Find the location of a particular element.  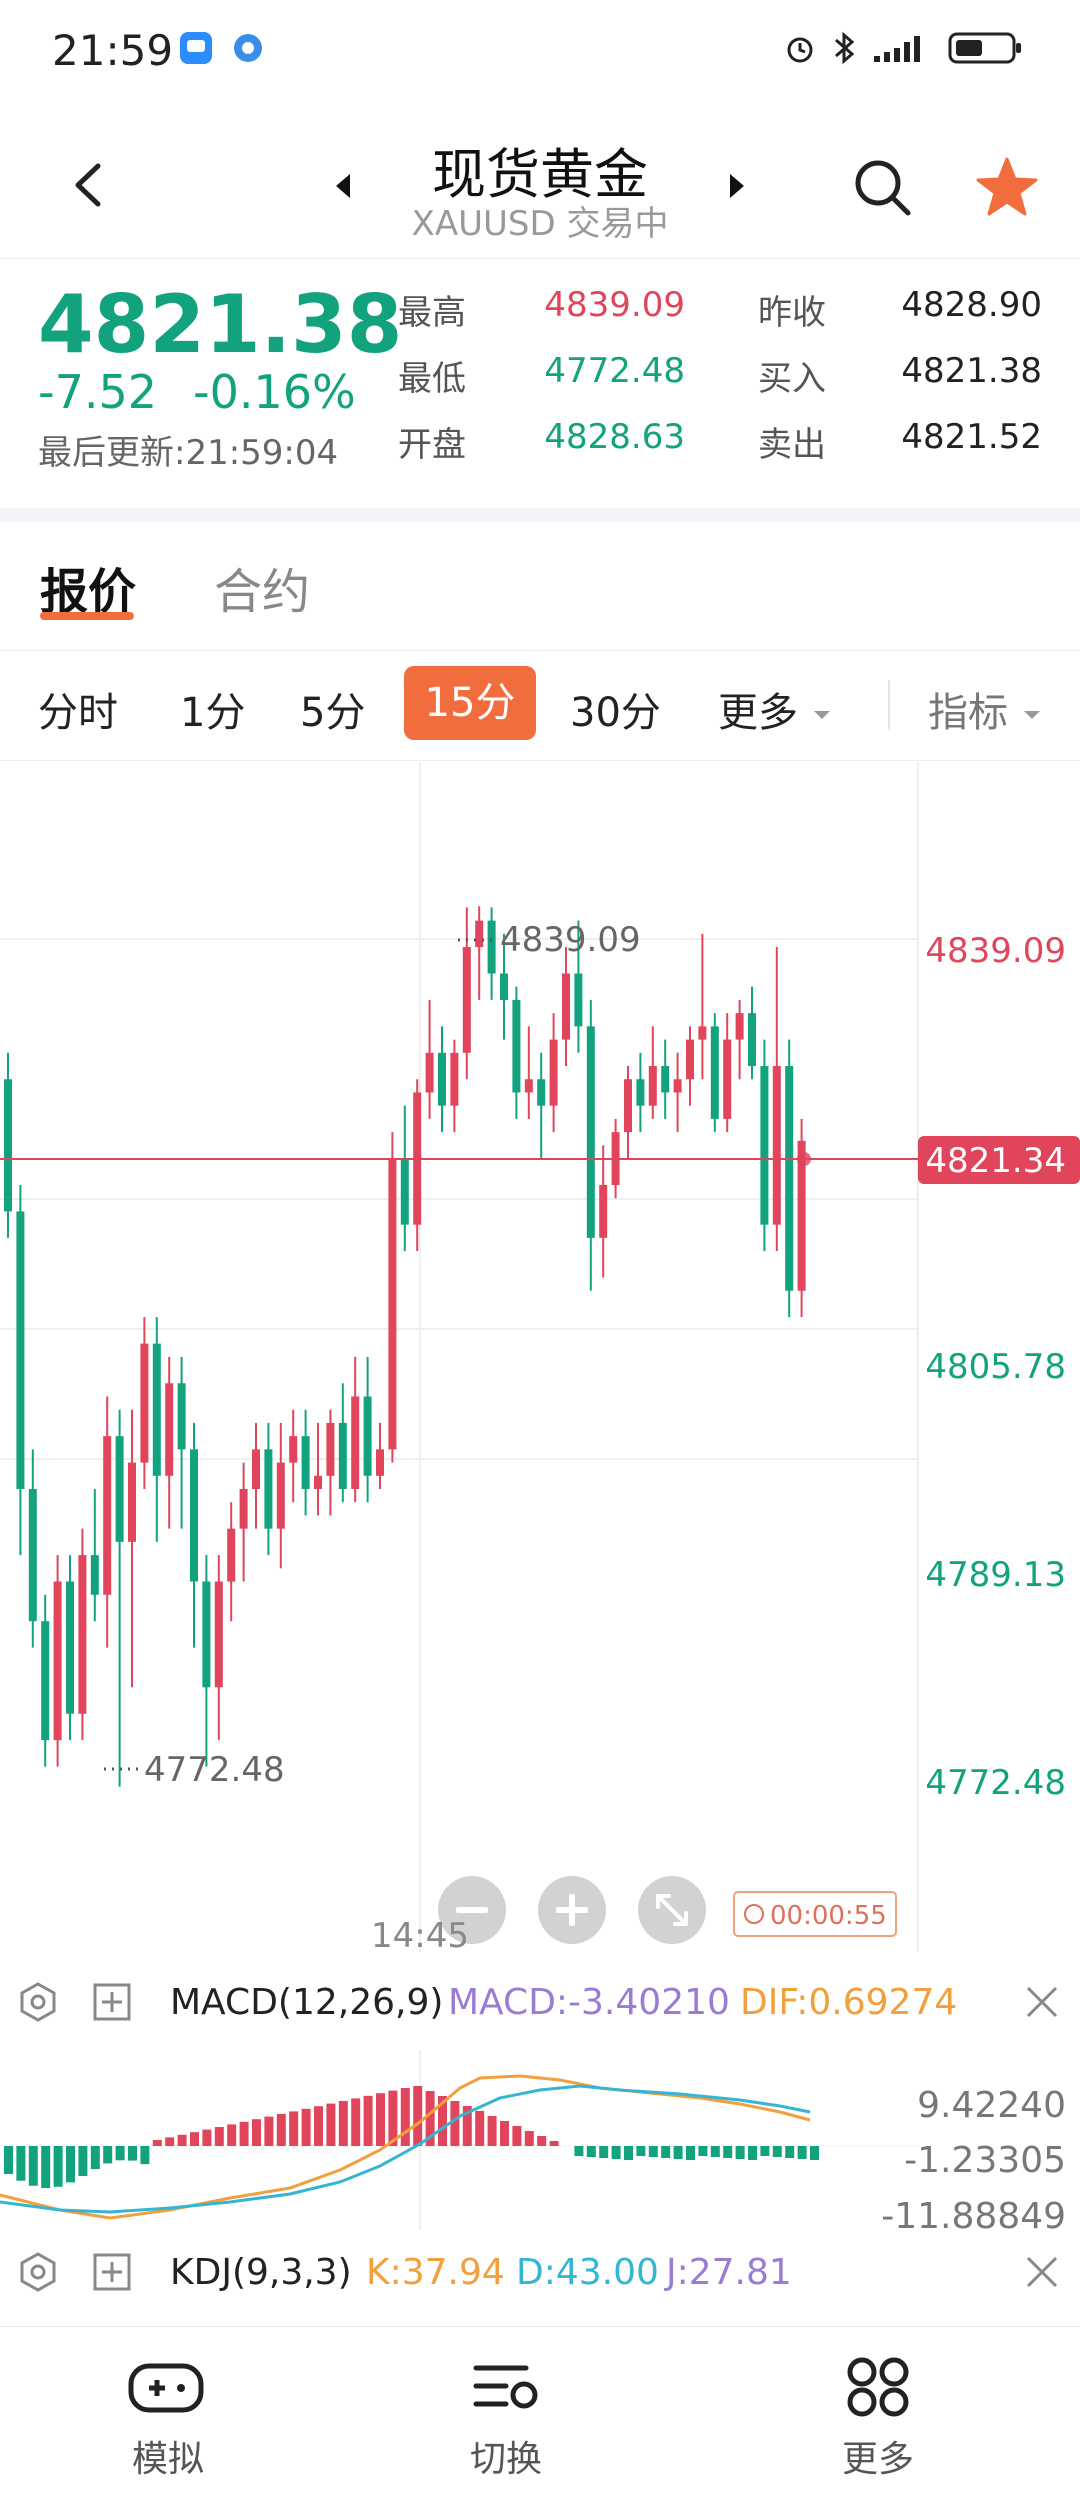

nav-simulate is located at coordinates (145, 2387).